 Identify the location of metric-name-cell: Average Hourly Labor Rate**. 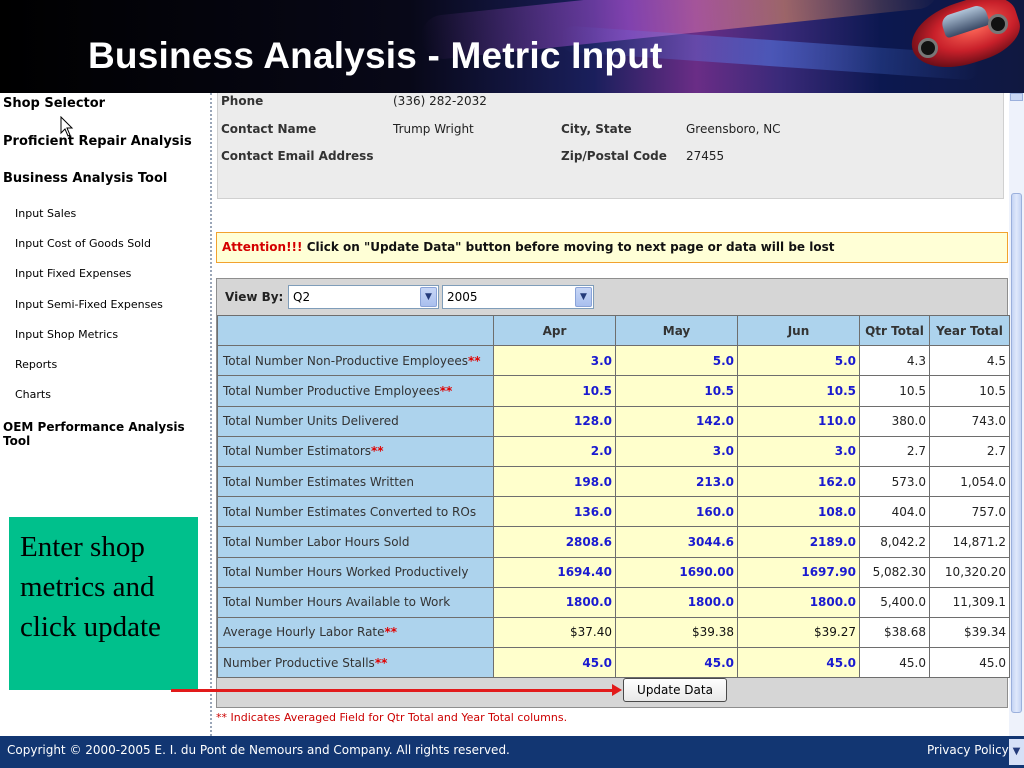
(355, 632).